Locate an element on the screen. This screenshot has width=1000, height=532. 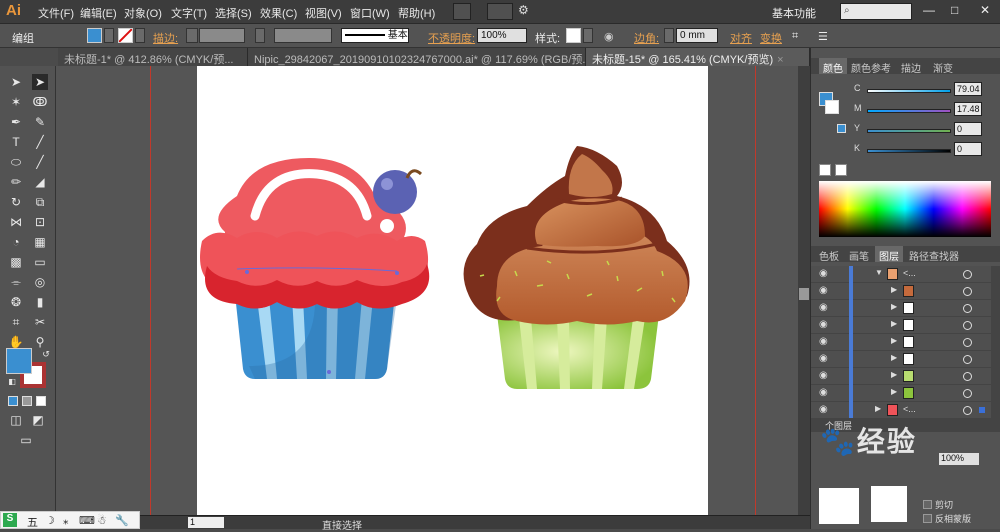
minimize-button: — is located at coordinates (929, 10).